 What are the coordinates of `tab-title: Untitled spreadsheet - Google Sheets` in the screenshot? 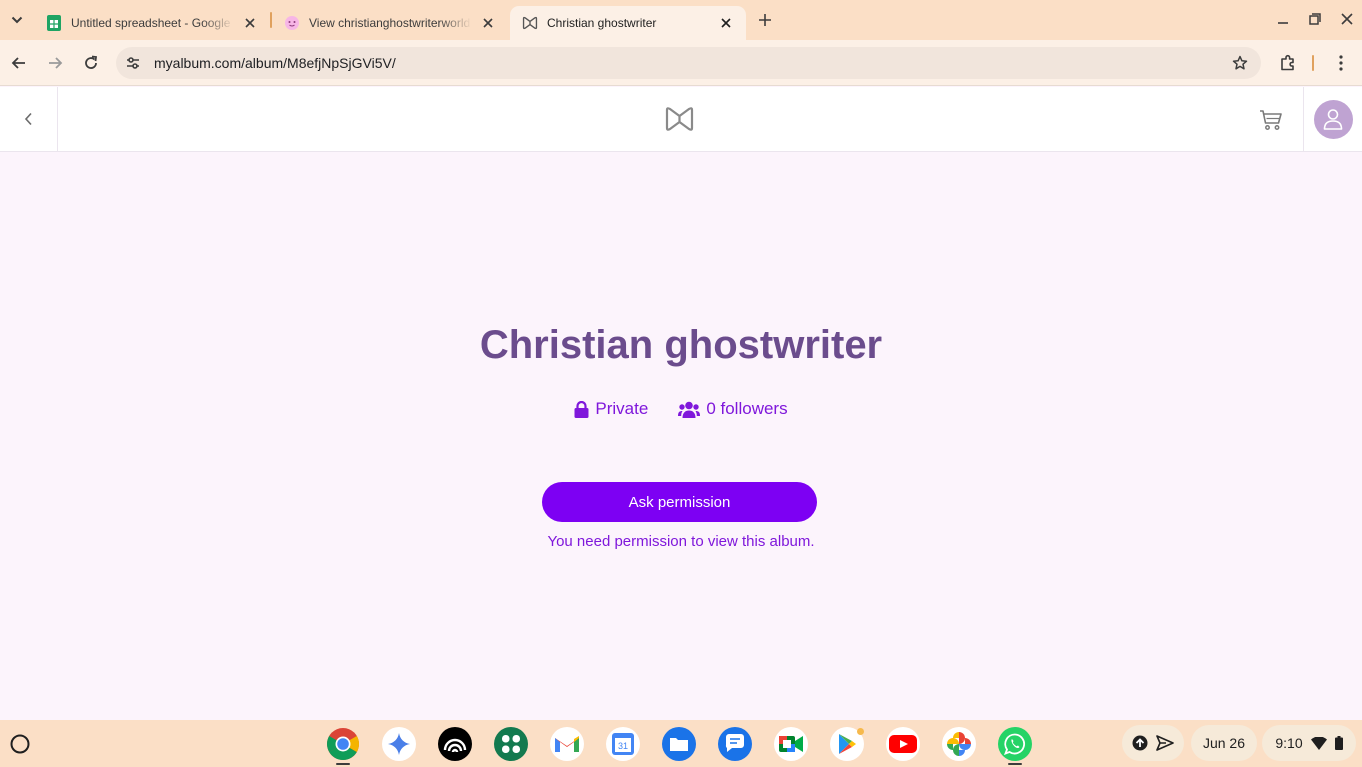 It's located at (152, 23).